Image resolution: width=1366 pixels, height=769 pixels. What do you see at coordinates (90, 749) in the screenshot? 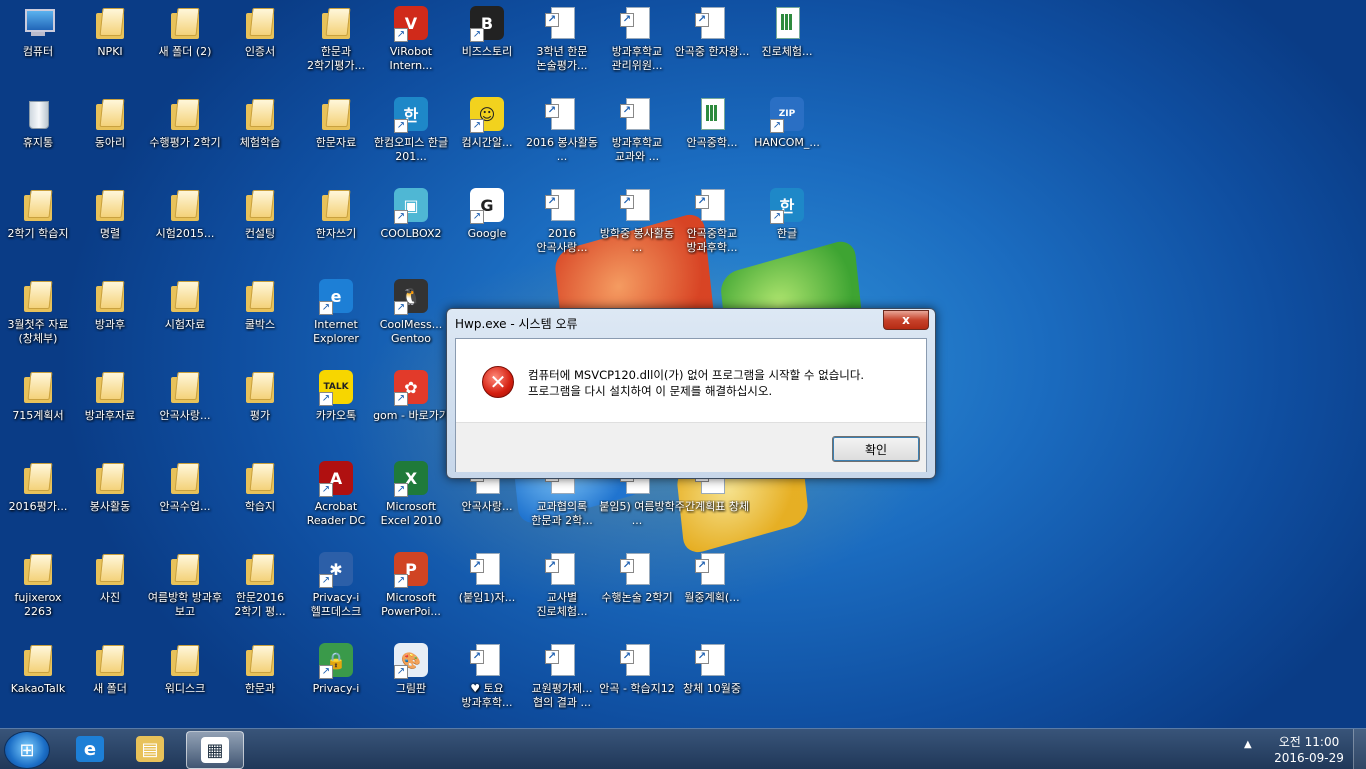
I see `internet-explorer-taskbar-button: e` at bounding box center [90, 749].